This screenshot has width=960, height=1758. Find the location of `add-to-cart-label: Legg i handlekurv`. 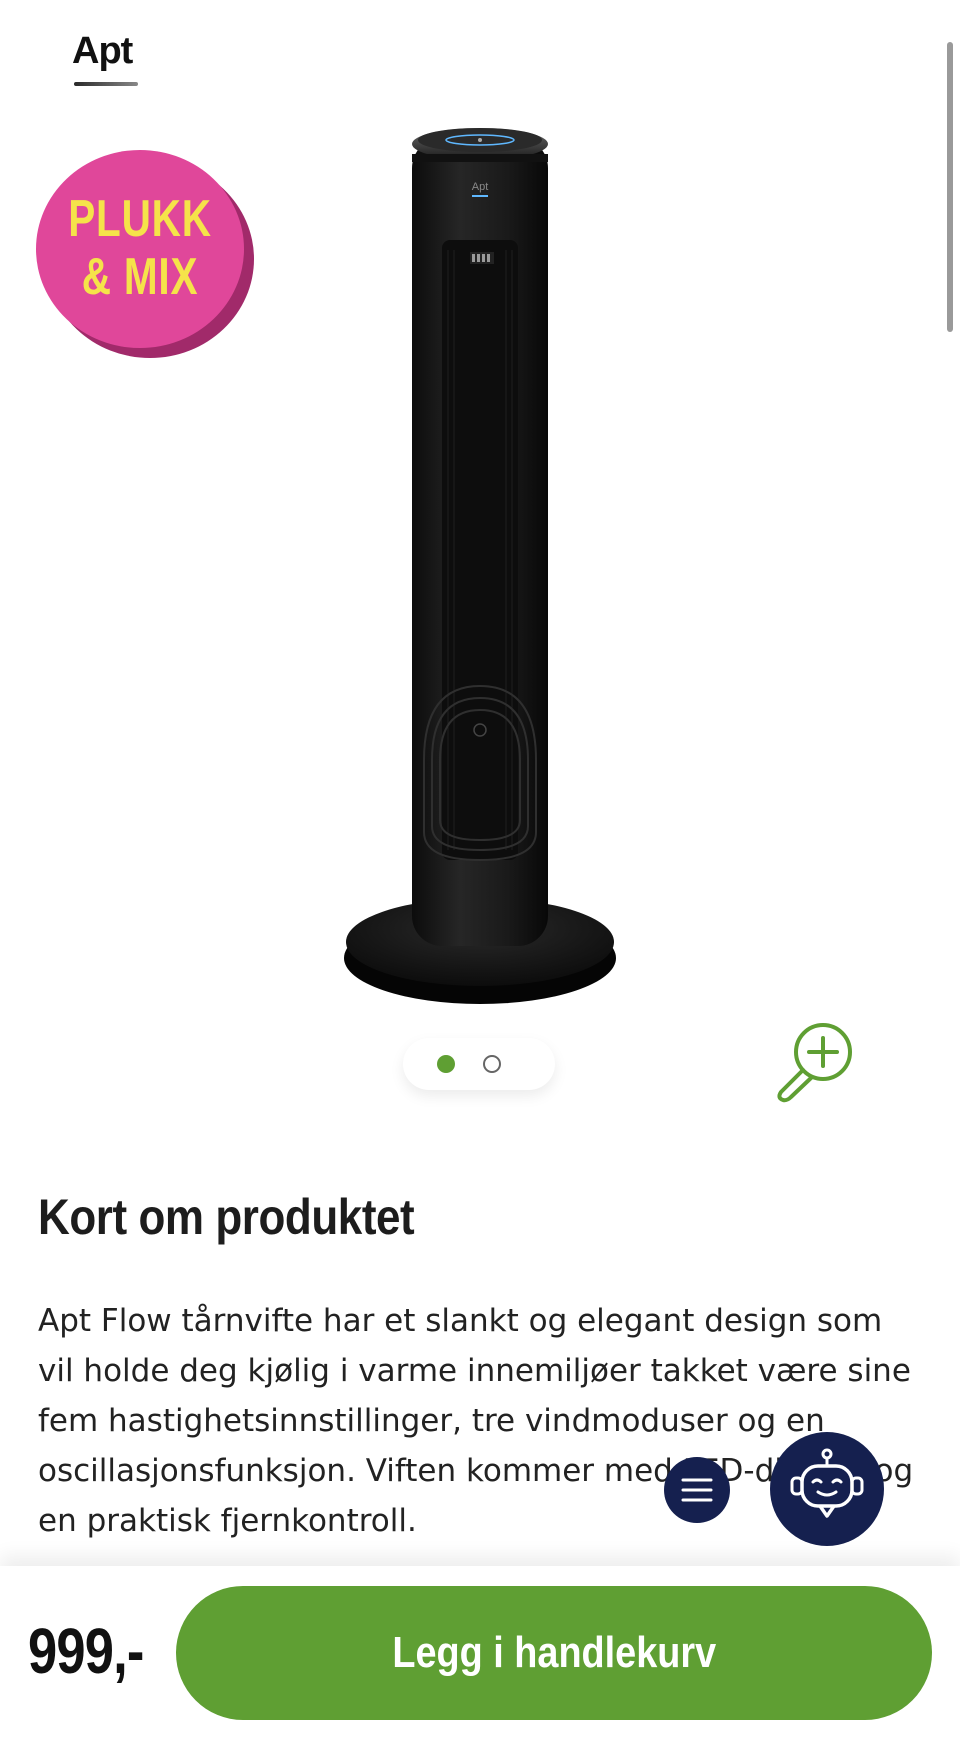

add-to-cart-label: Legg i handlekurv is located at coordinates (554, 1652).